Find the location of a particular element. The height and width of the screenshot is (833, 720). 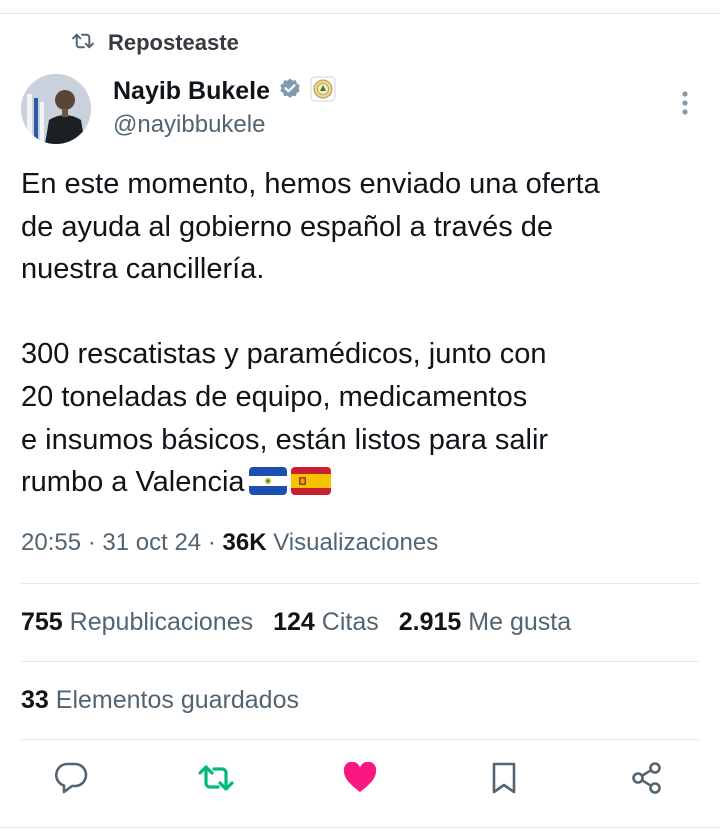

quotes-count: 124 is located at coordinates (294, 622).